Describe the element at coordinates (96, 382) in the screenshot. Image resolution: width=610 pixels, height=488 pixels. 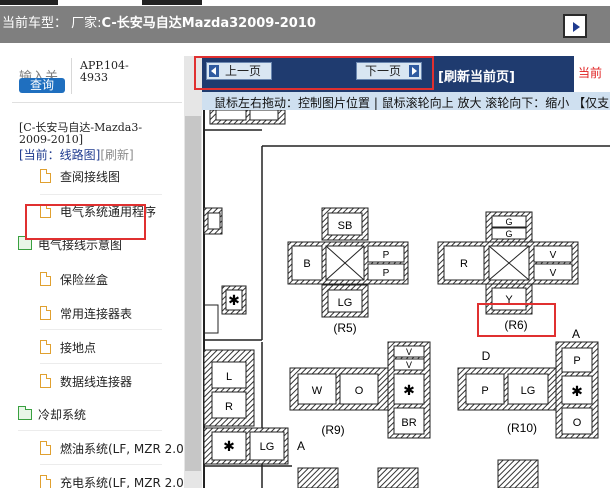
I see `sidebar-item-label: 数据线连接器` at that location.